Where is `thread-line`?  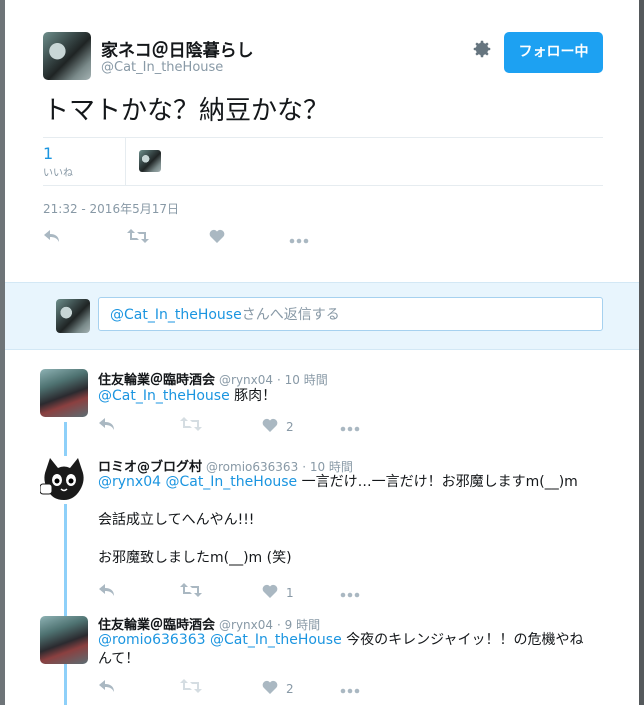
thread-line is located at coordinates (65, 604).